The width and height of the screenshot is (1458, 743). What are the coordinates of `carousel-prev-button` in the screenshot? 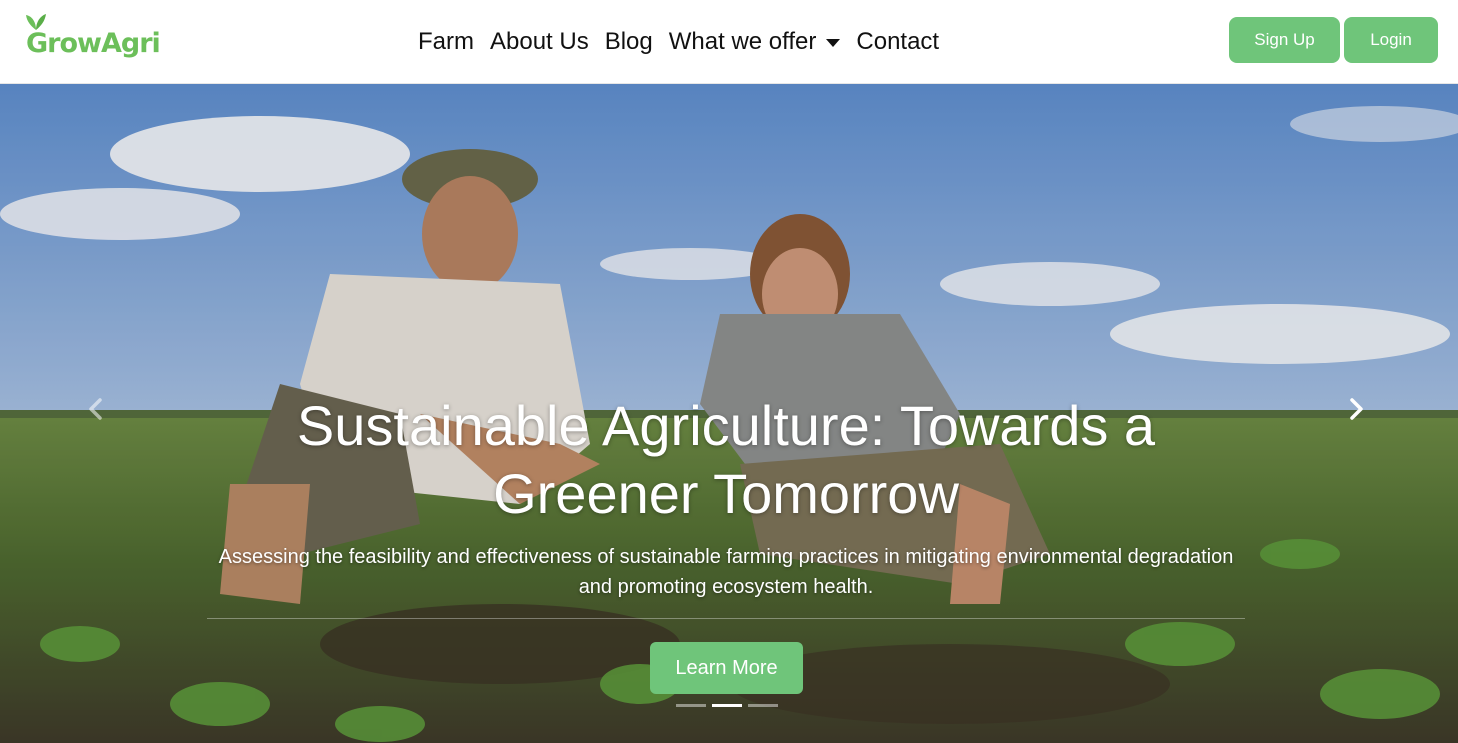 It's located at (95, 409).